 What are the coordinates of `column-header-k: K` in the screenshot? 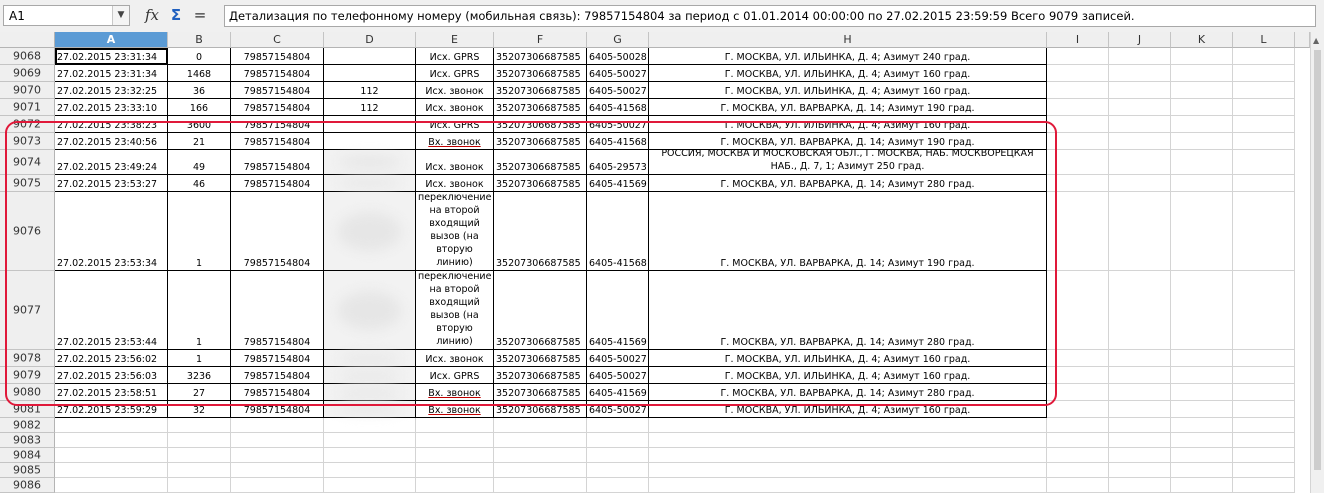 It's located at (1202, 40).